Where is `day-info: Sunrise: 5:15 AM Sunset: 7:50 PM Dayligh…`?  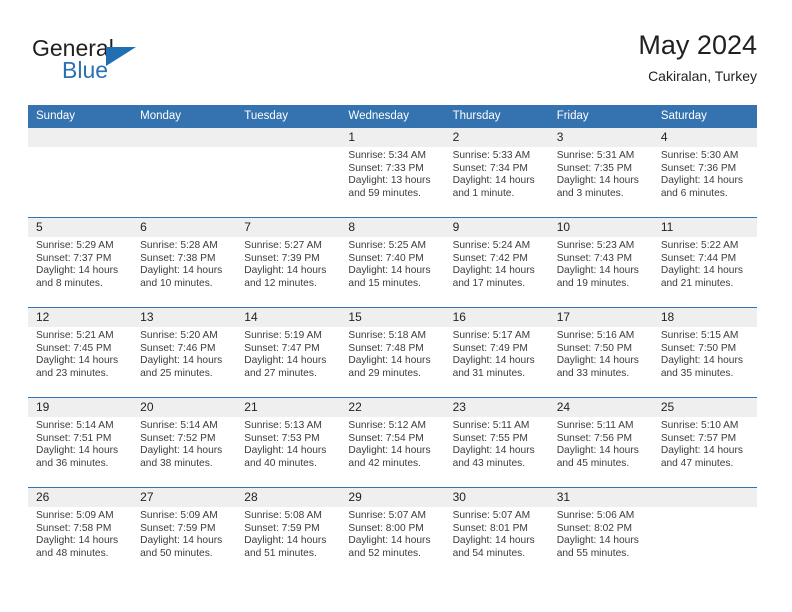
day-info: Sunrise: 5:15 AM Sunset: 7:50 PM Dayligh… is located at coordinates (705, 353).